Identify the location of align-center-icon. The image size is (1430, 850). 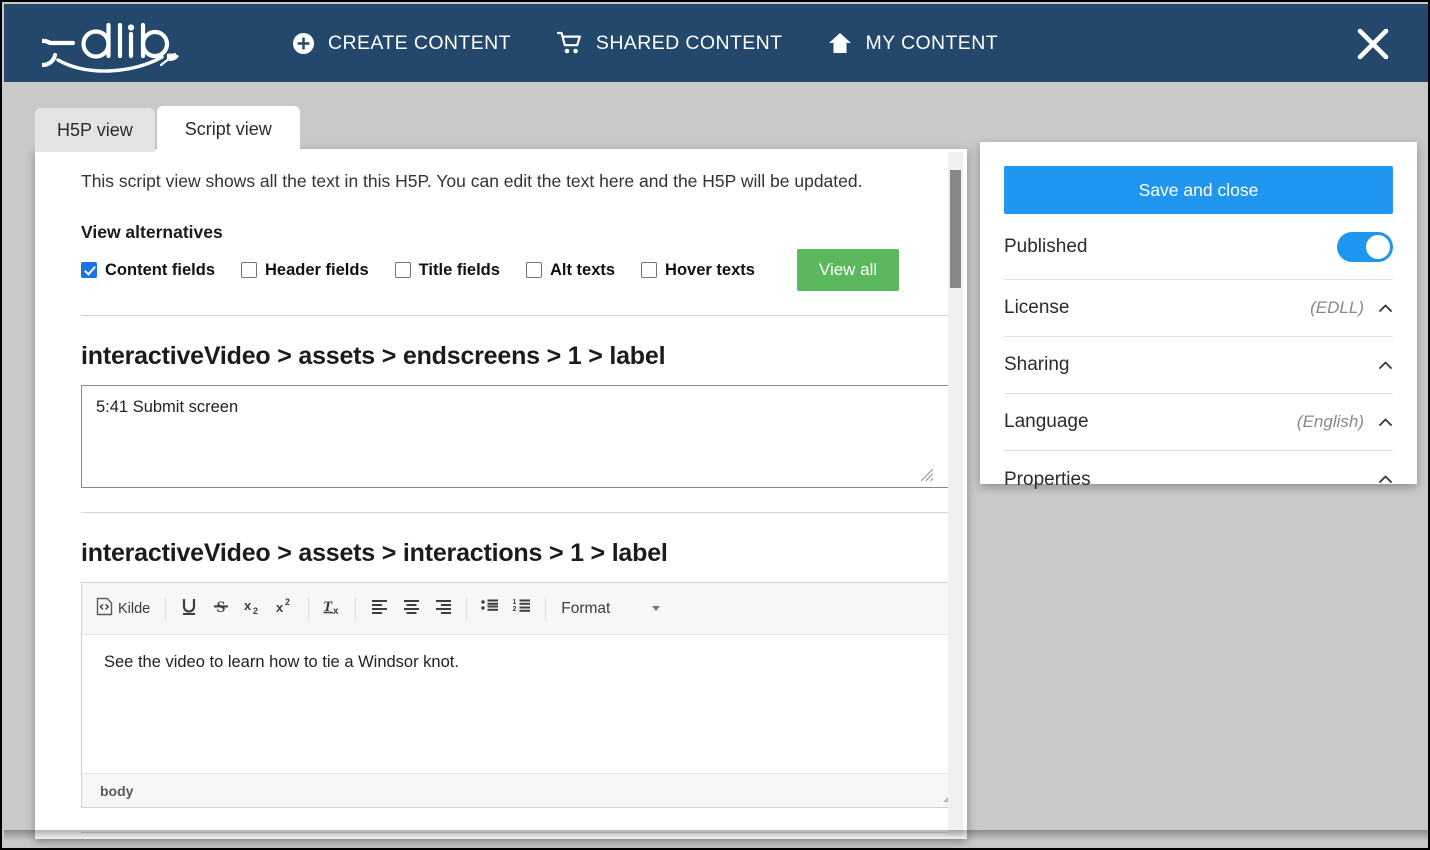
(411, 609).